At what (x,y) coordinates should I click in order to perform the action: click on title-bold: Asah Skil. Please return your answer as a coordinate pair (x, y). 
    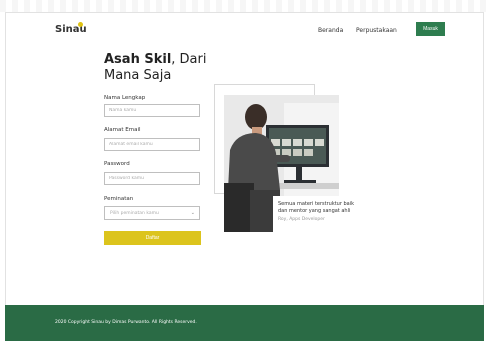
    Looking at the image, I should click on (138, 59).